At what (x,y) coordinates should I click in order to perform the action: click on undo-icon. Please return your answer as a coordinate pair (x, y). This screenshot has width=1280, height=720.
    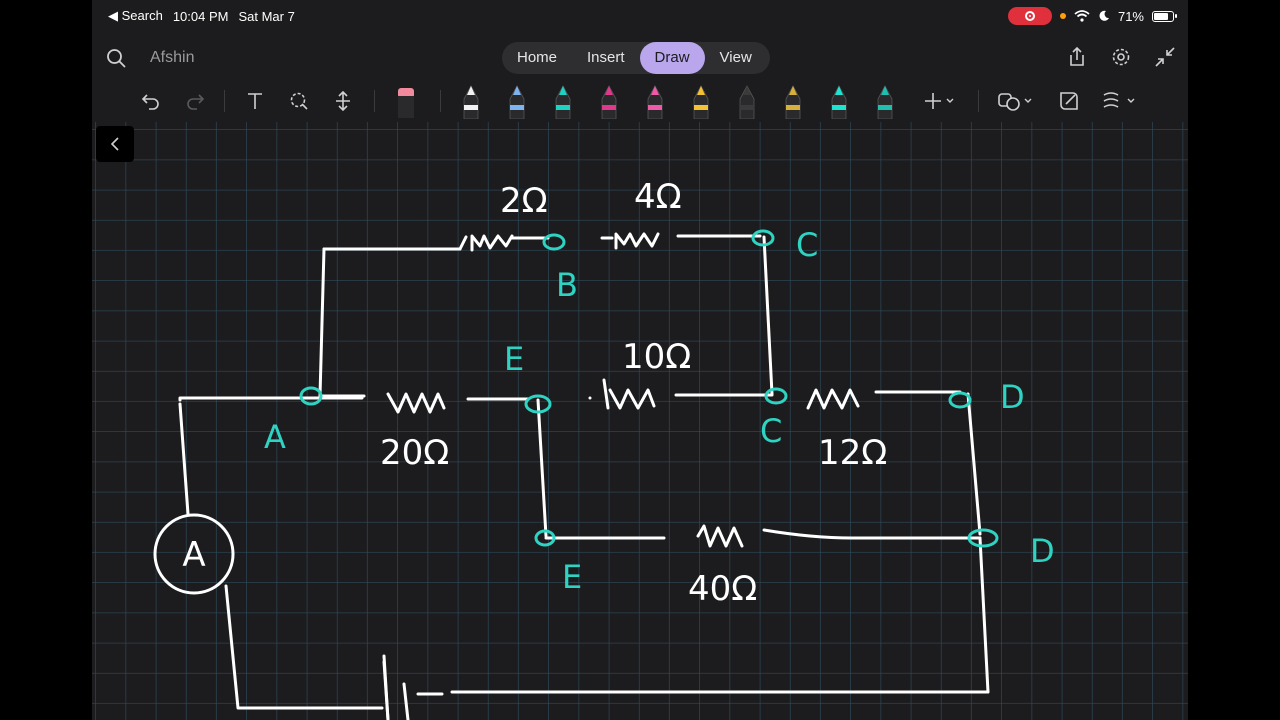
    Looking at the image, I should click on (150, 102).